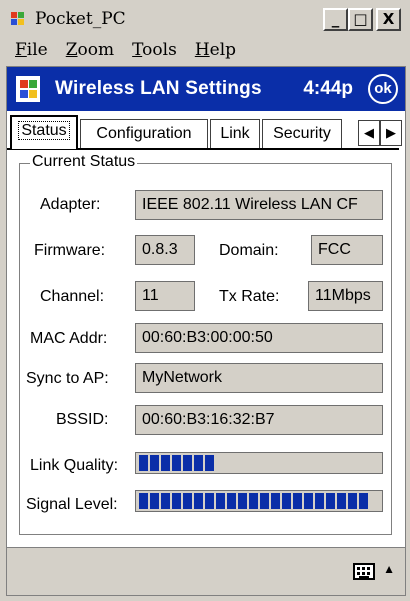 The width and height of the screenshot is (410, 601). I want to click on group-label: Current Status, so click(84, 162).